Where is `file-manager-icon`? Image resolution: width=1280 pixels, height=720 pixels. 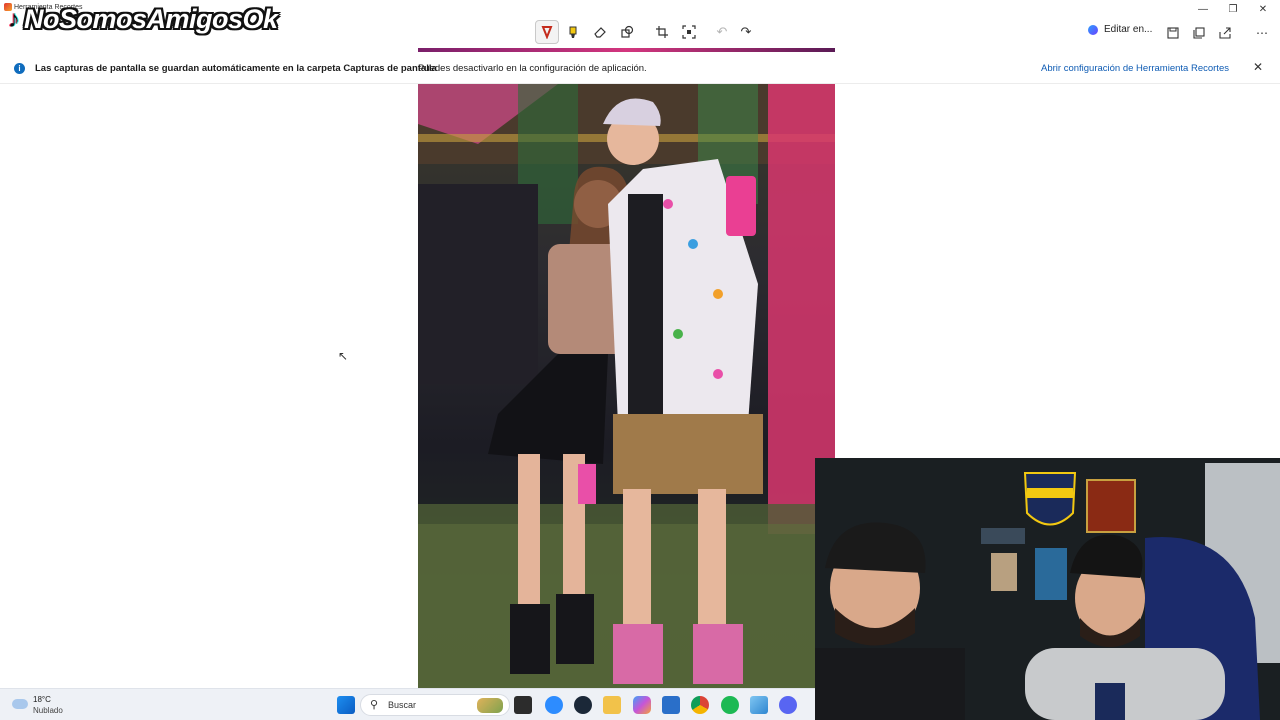
file-manager-icon is located at coordinates (523, 705).